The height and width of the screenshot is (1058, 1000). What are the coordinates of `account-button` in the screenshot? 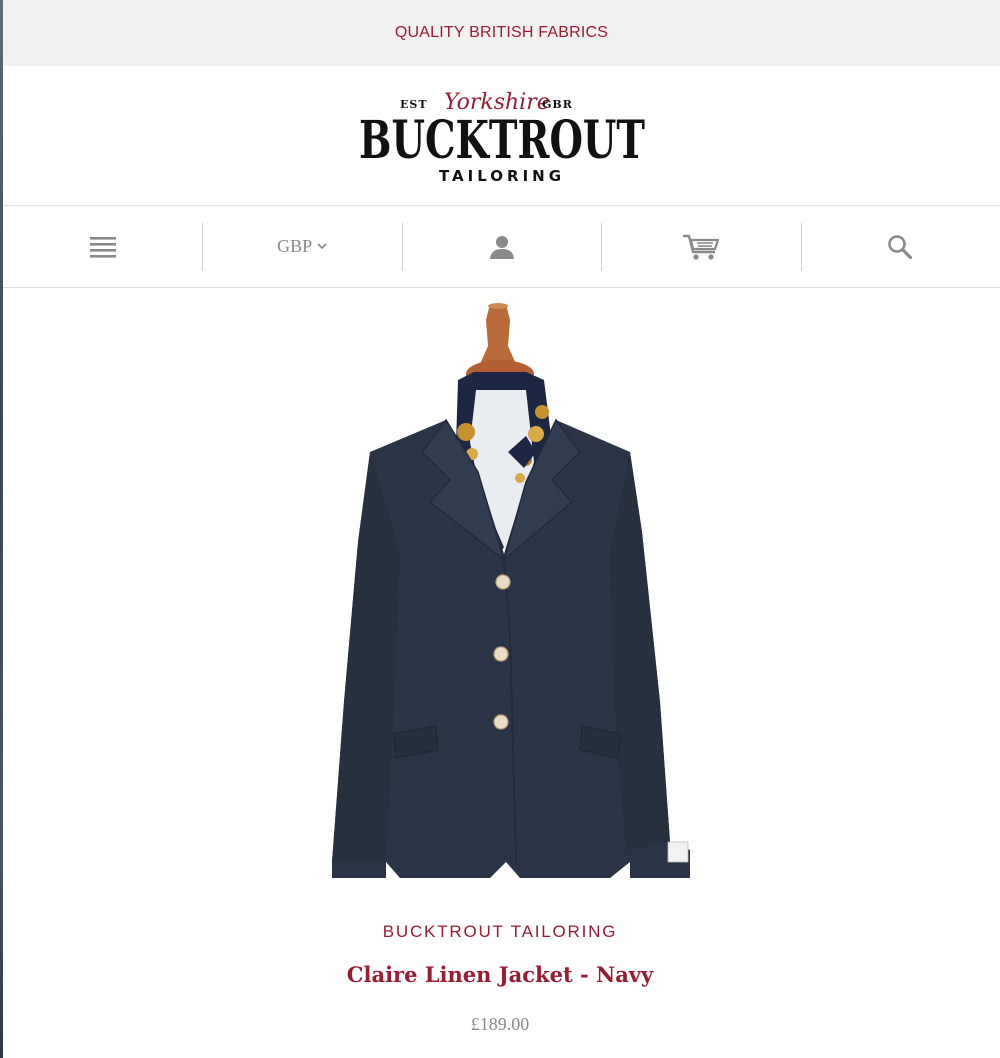 It's located at (501, 246).